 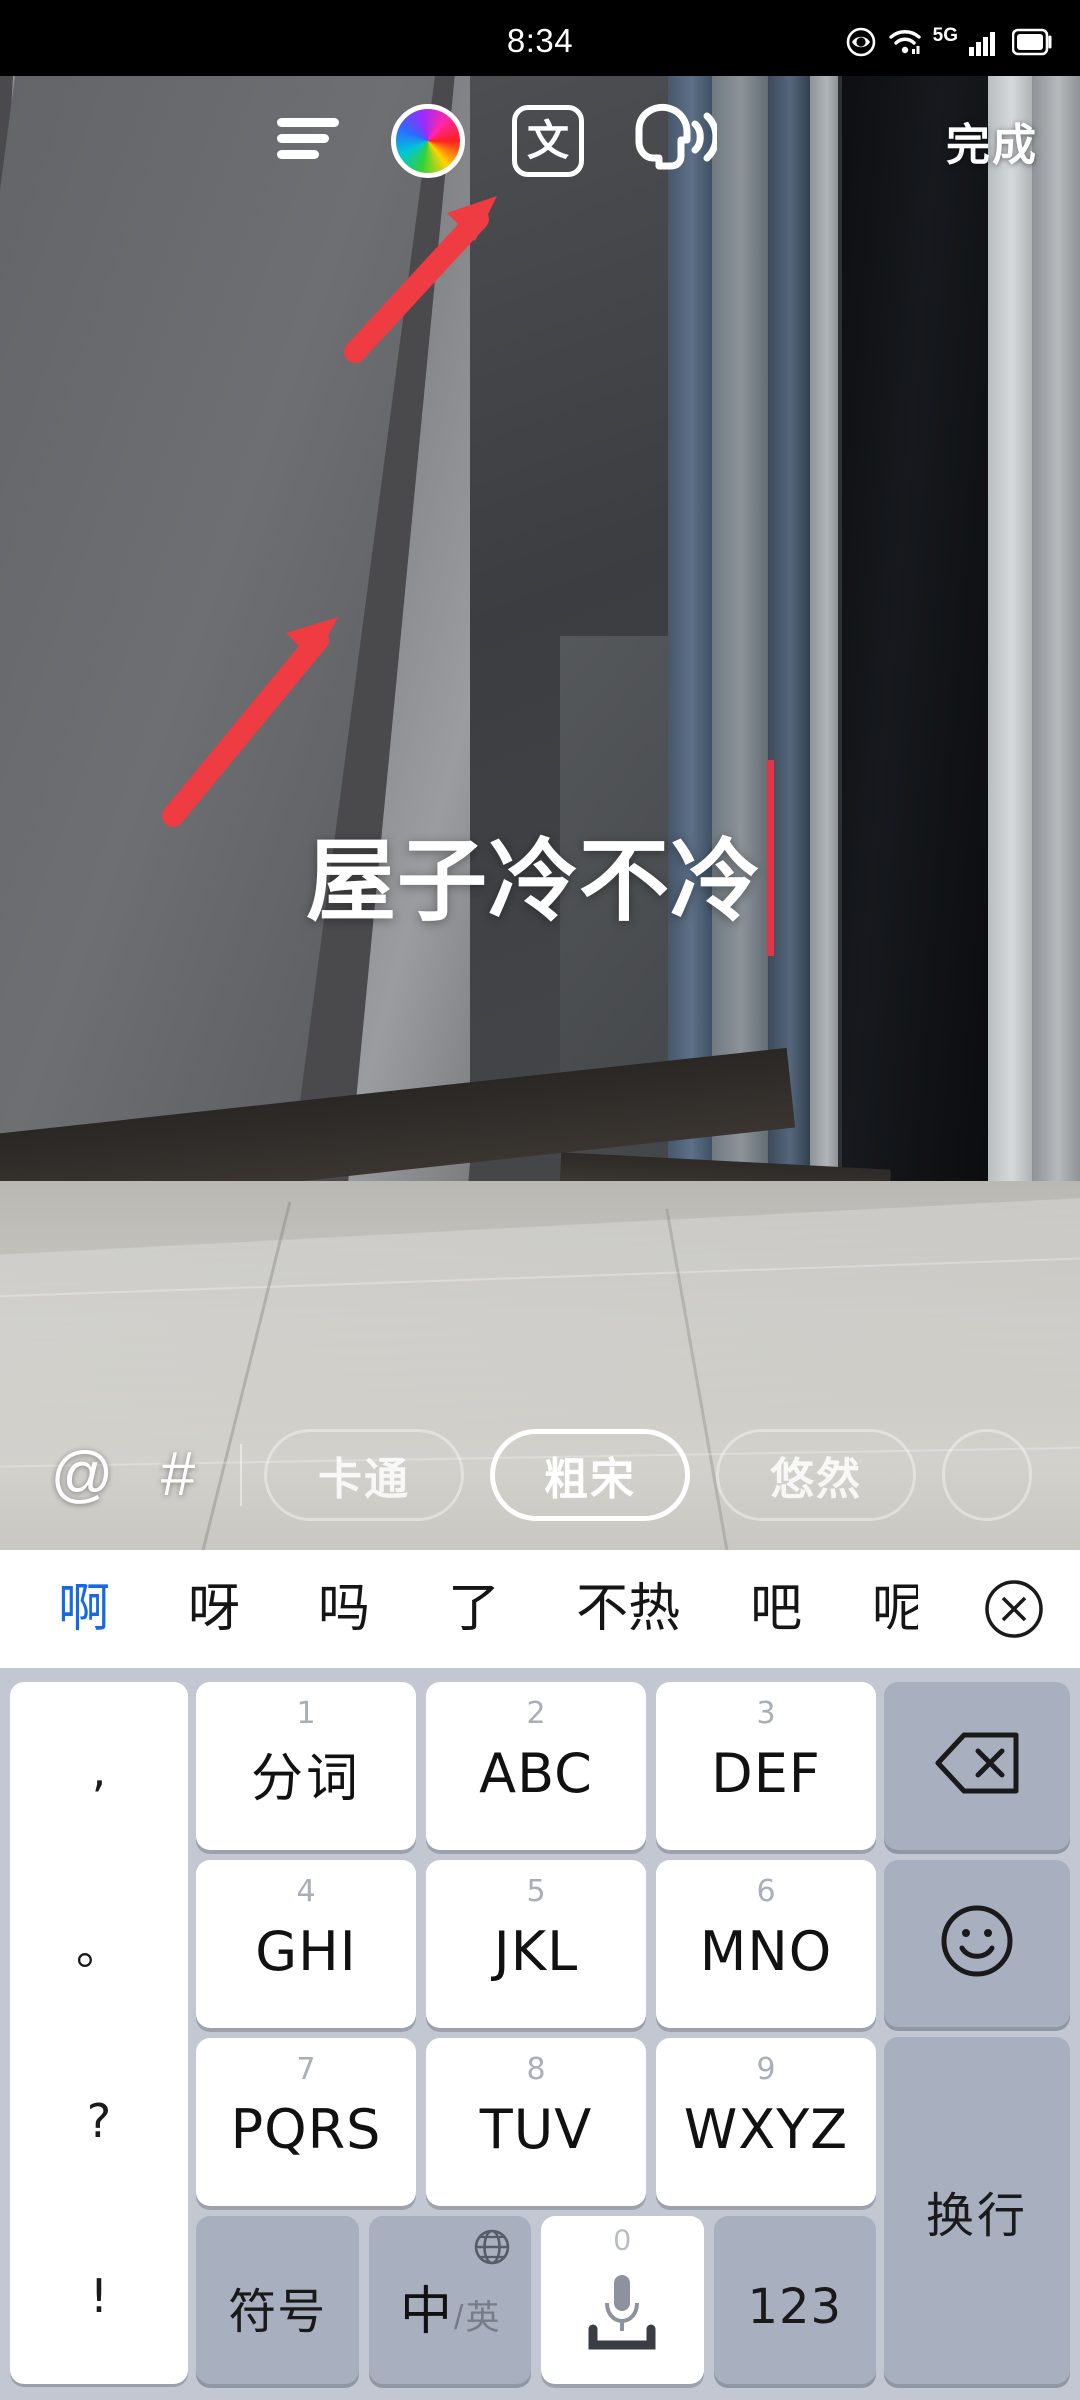 I want to click on language-style-button: 文, so click(x=548, y=141).